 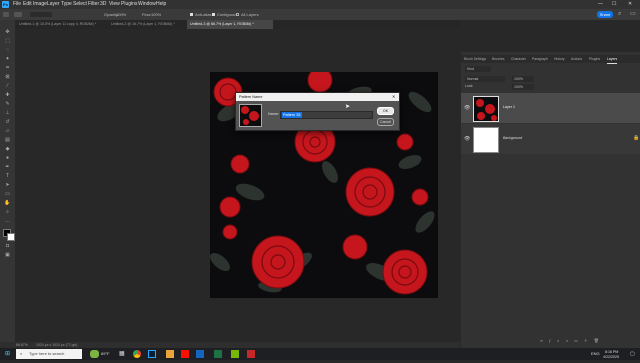 What do you see at coordinates (122, 354) in the screenshot?
I see `task-view-icon: ▦` at bounding box center [122, 354].